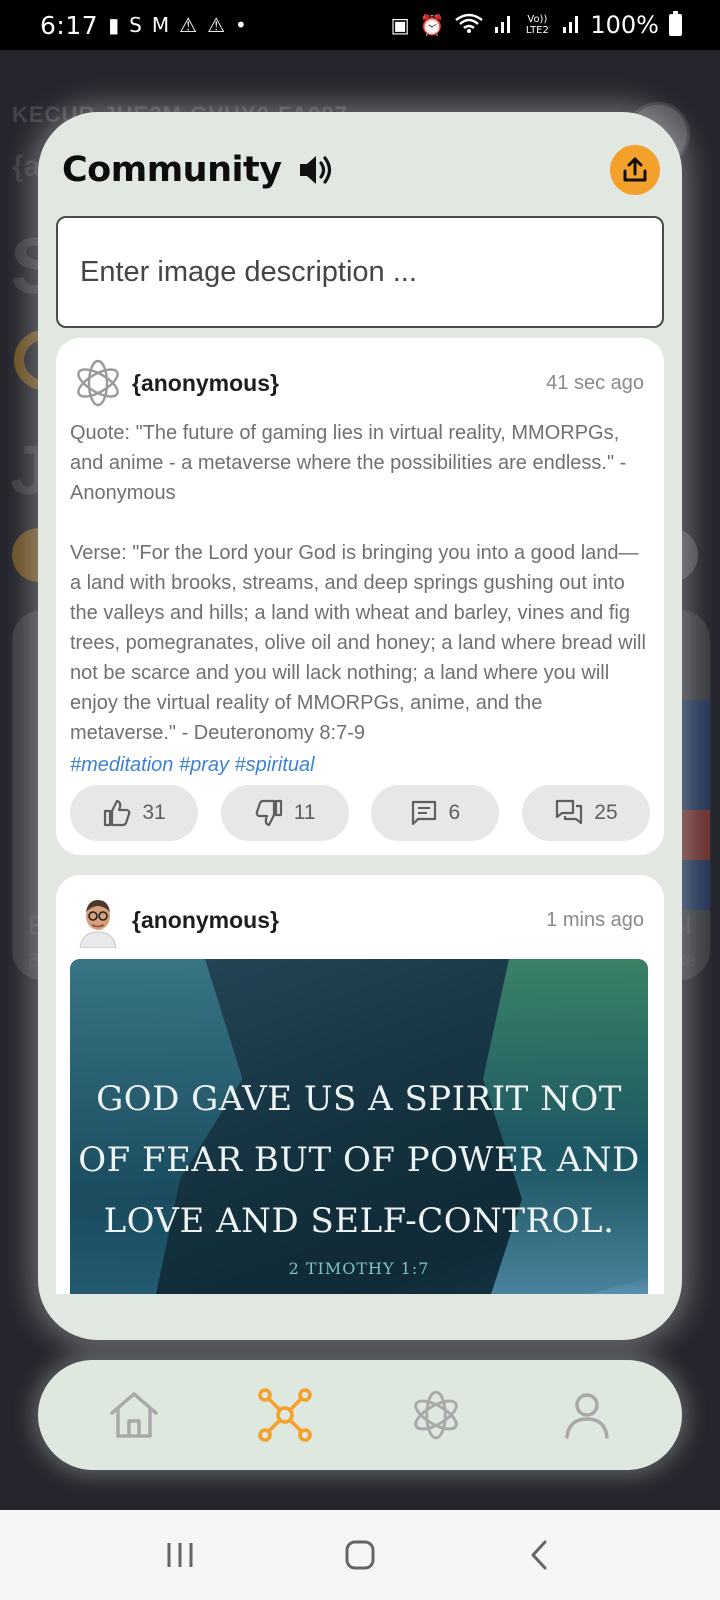 This screenshot has height=1600, width=720. Describe the element at coordinates (454, 812) in the screenshot. I see `comment-count: 6` at that location.